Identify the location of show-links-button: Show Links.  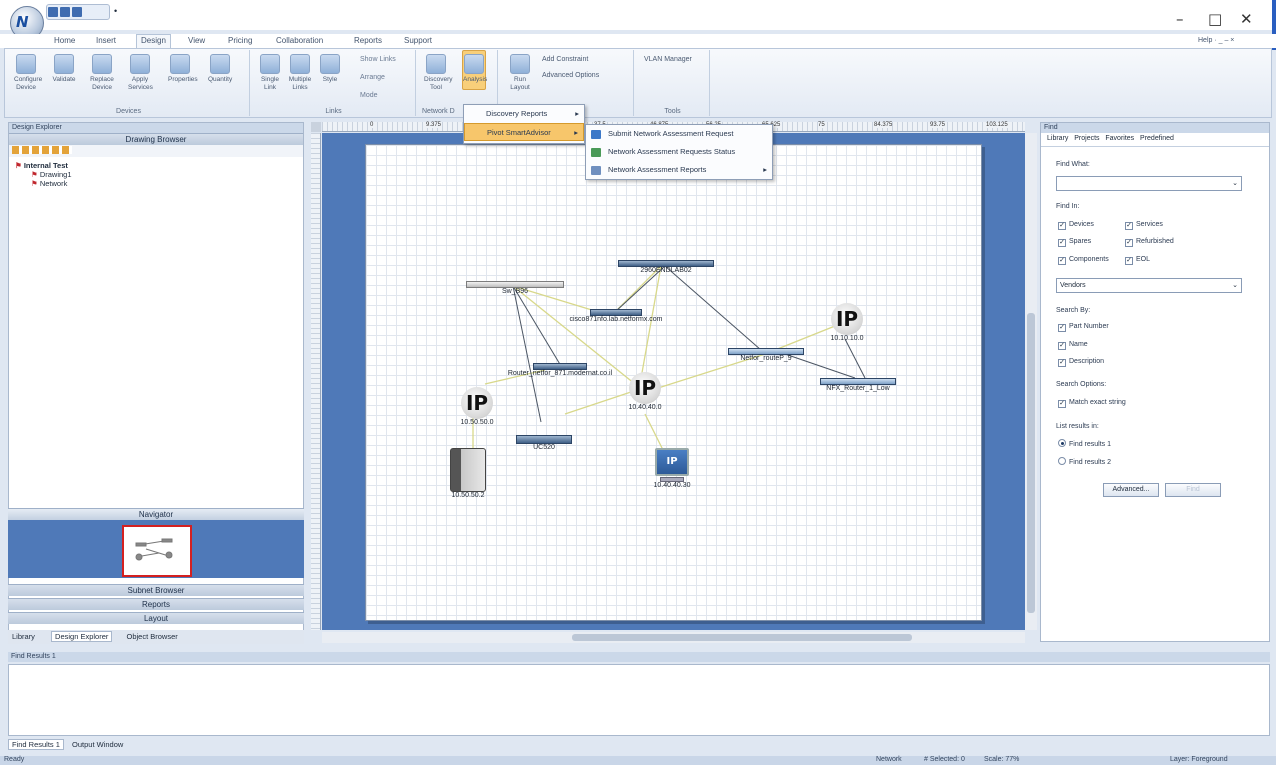
(378, 59).